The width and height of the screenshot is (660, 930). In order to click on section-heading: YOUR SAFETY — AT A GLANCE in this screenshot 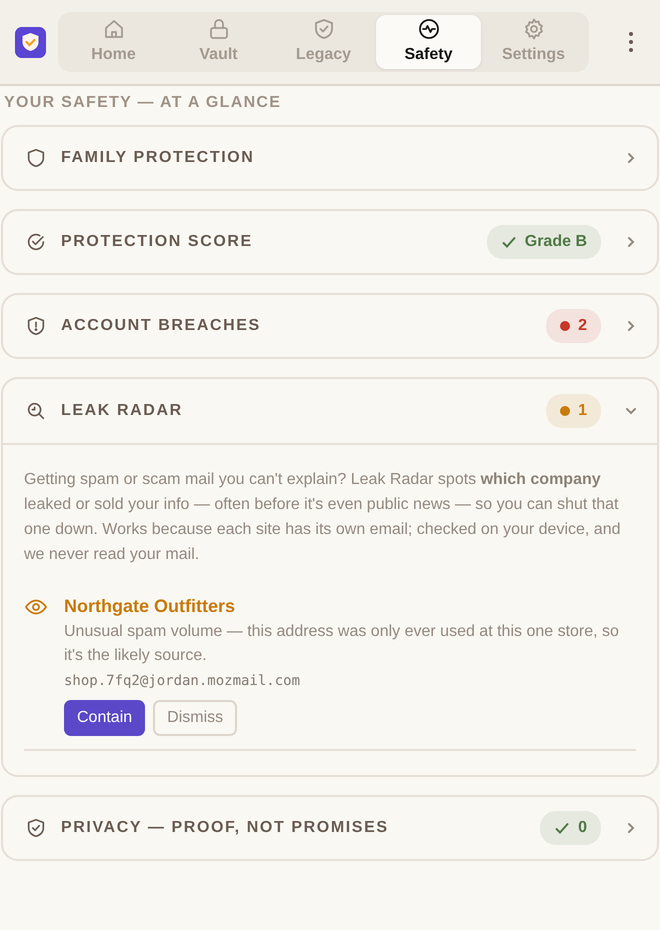, I will do `click(142, 103)`.